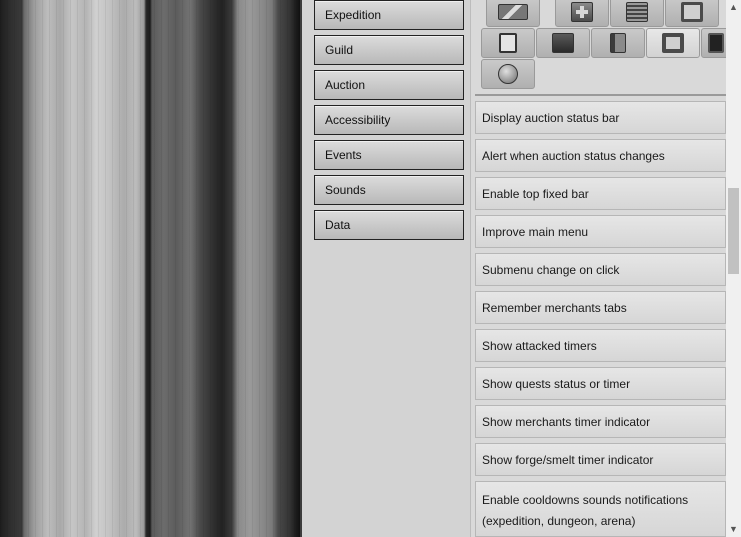 Image resolution: width=741 pixels, height=537 pixels. I want to click on scroll-down-icon: ▼, so click(733, 529).